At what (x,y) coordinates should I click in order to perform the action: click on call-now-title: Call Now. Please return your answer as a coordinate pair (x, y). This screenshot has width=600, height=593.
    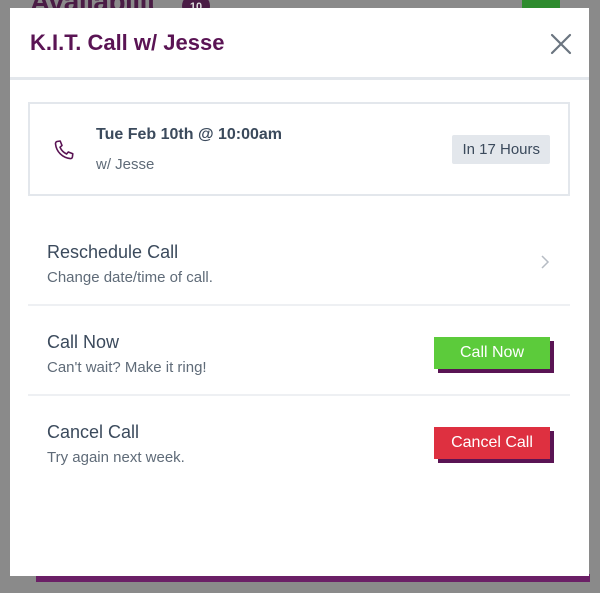
    Looking at the image, I should click on (83, 342).